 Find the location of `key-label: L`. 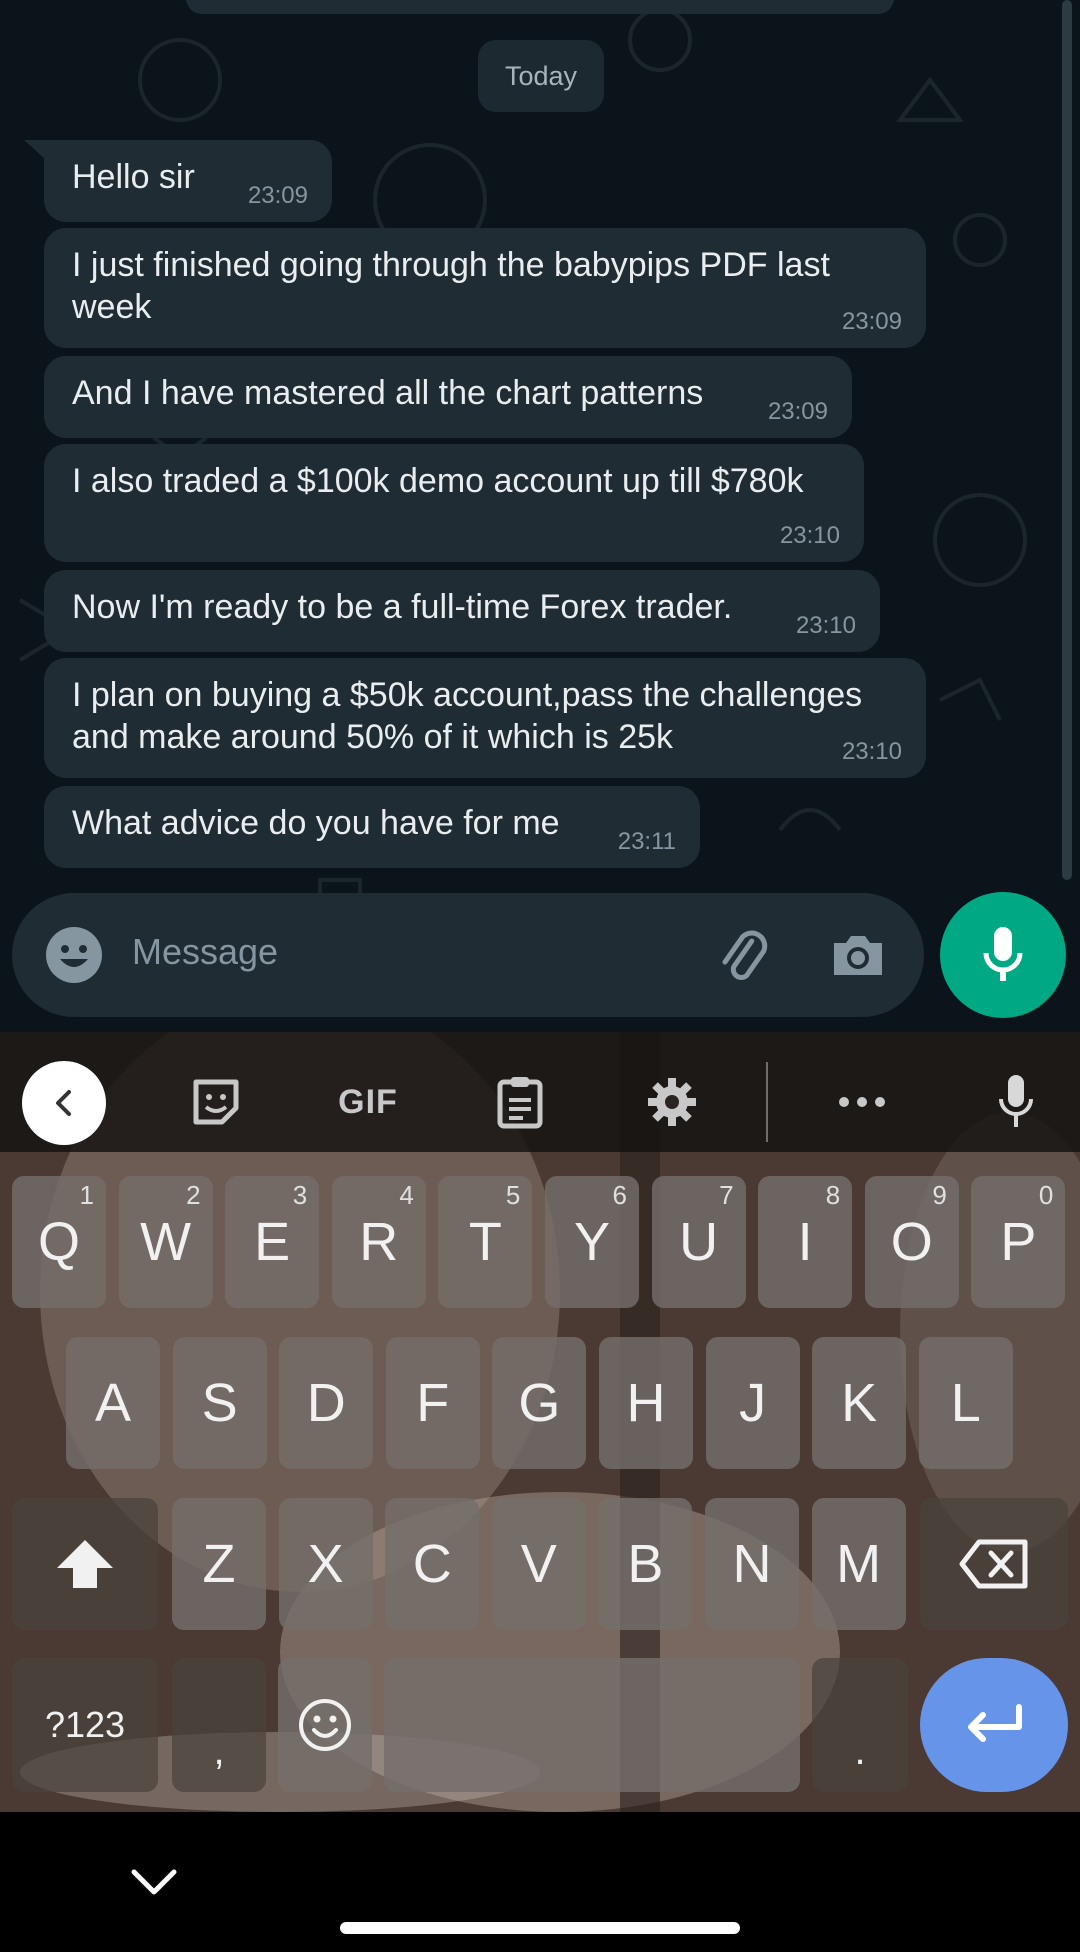

key-label: L is located at coordinates (965, 1403).